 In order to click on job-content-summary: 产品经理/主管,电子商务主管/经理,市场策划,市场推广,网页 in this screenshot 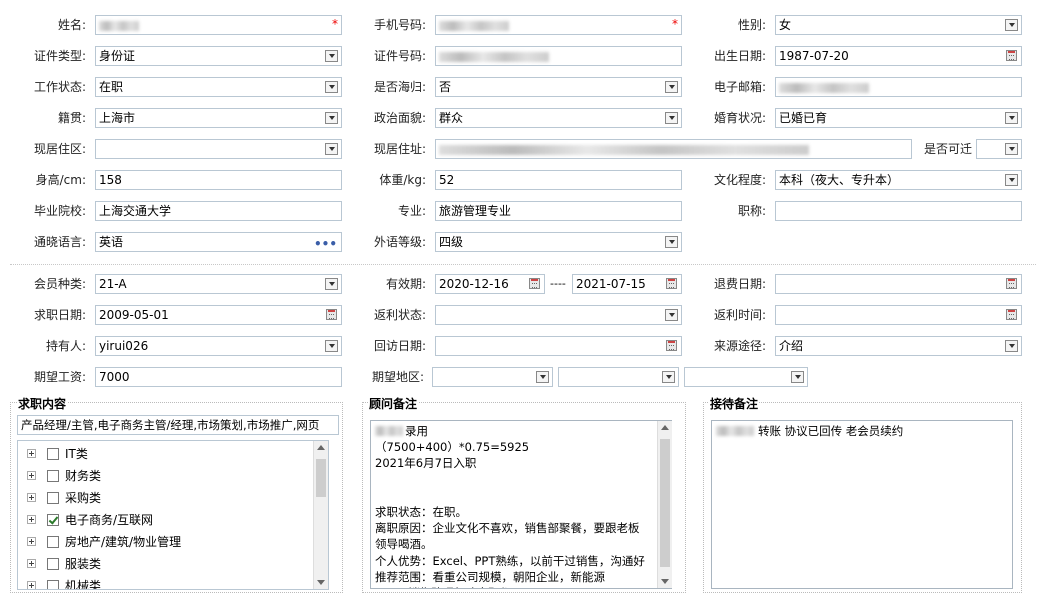, I will do `click(178, 425)`.